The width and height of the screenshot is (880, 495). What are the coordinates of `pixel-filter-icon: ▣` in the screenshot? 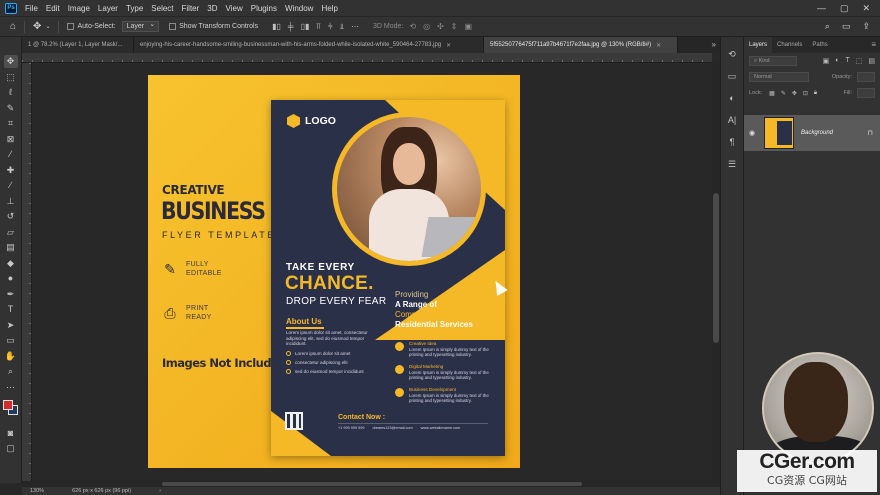 It's located at (826, 61).